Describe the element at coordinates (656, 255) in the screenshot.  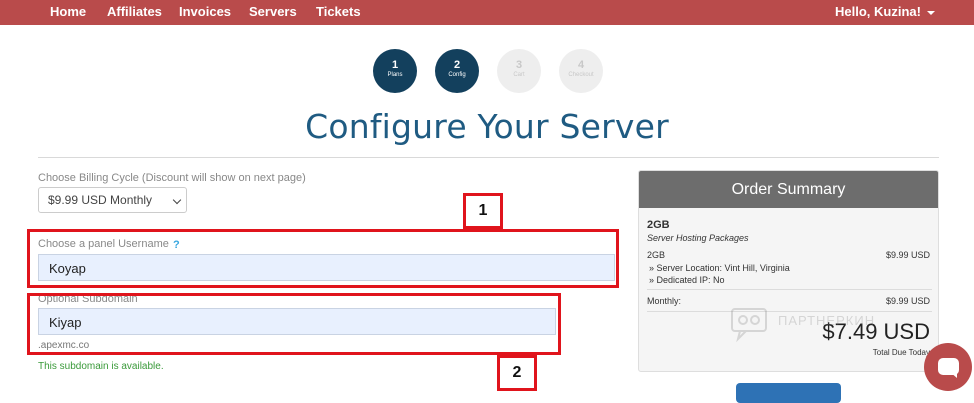
I see `line-item-name: 2GB` at that location.